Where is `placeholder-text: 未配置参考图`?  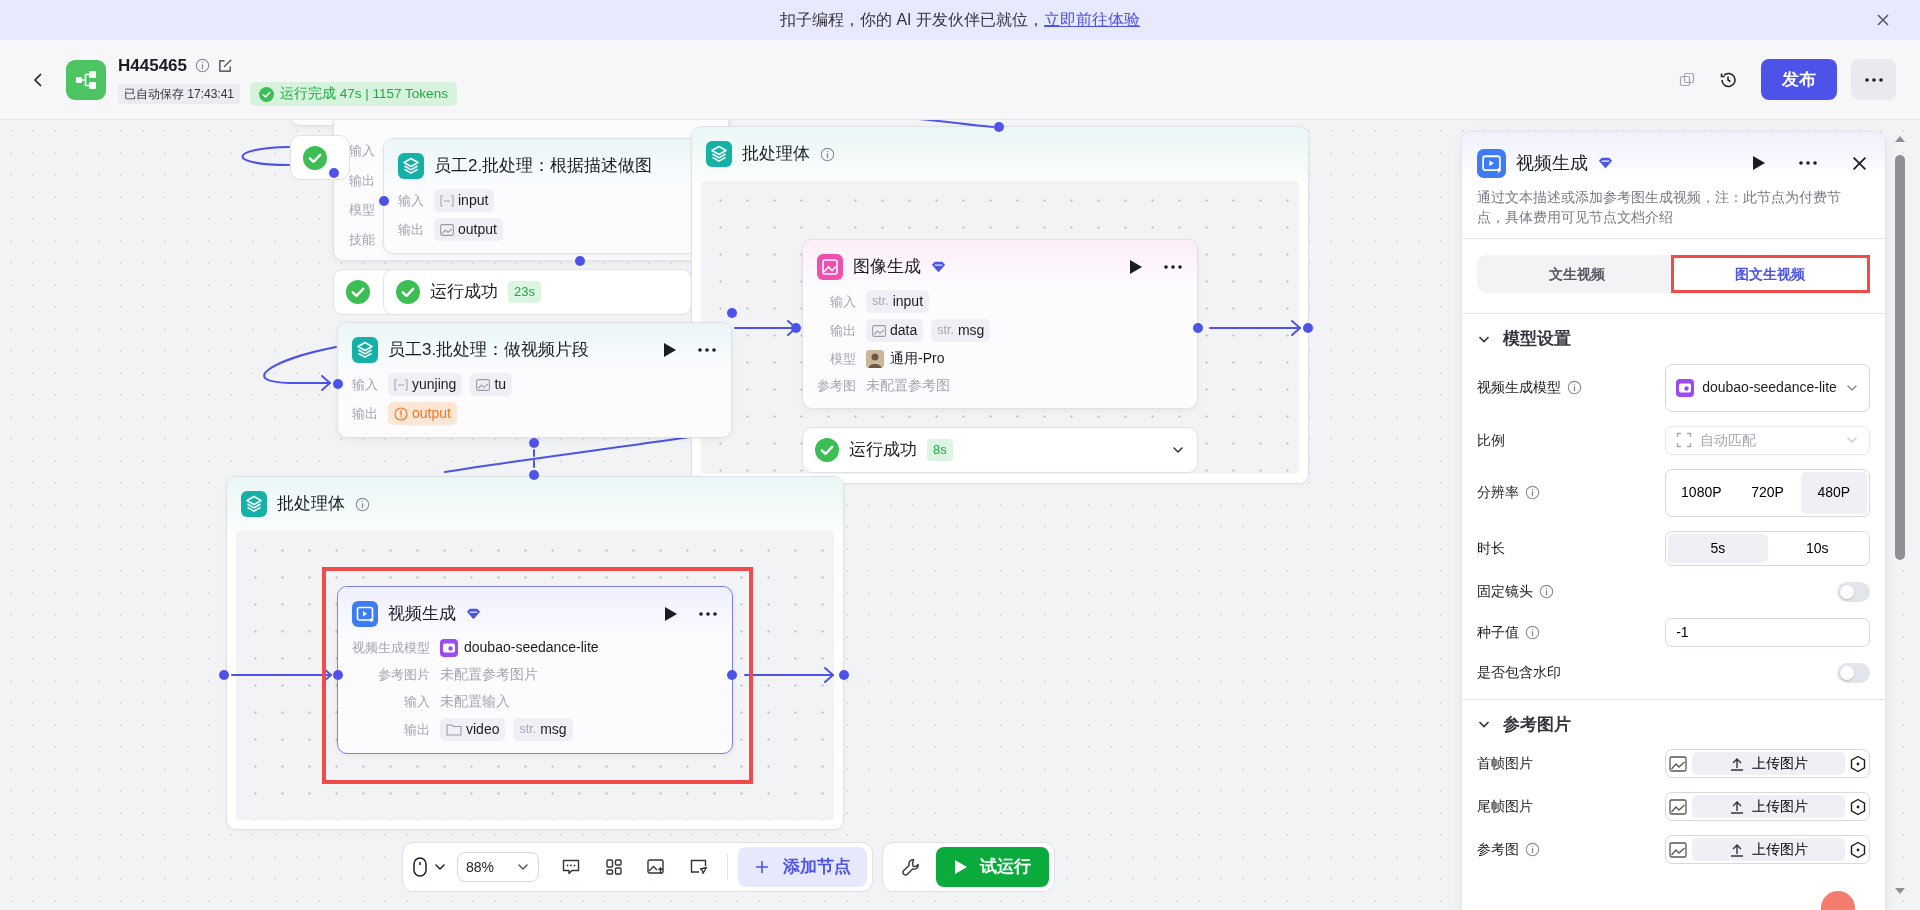
placeholder-text: 未配置参考图 is located at coordinates (908, 385).